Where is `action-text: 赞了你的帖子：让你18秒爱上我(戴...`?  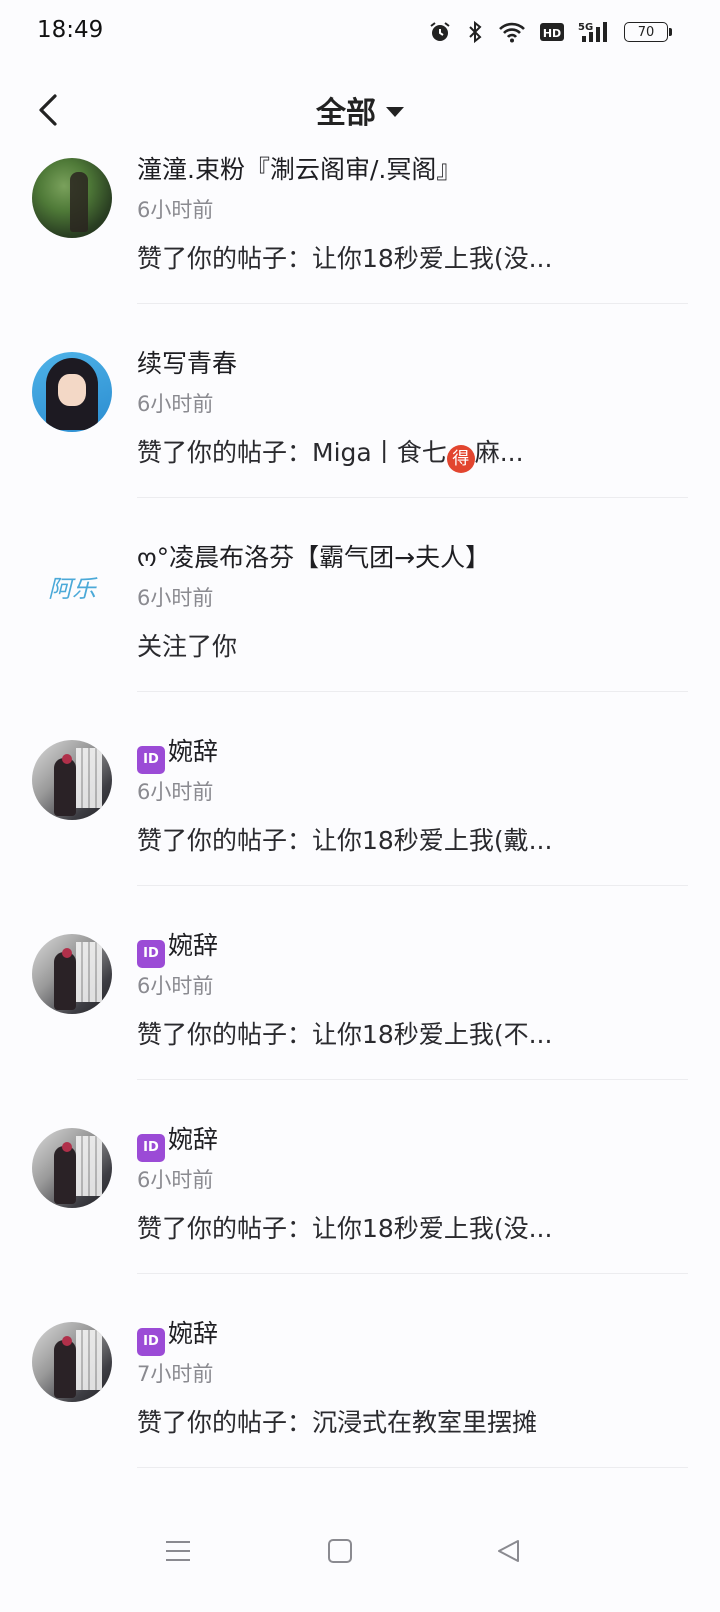 action-text: 赞了你的帖子：让你18秒爱上我(戴... is located at coordinates (344, 839).